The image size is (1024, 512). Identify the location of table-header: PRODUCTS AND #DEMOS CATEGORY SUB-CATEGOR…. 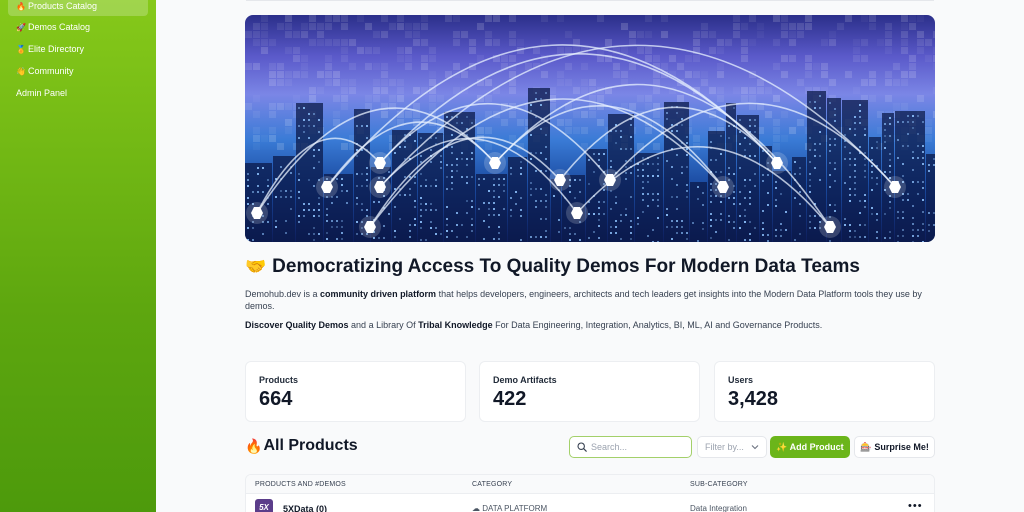
(590, 484).